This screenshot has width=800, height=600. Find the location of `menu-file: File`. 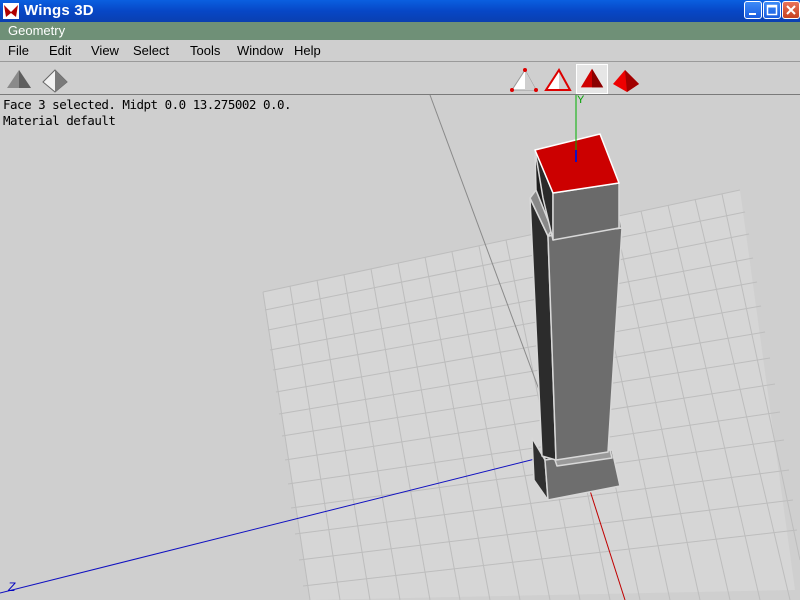

menu-file: File is located at coordinates (18, 50).